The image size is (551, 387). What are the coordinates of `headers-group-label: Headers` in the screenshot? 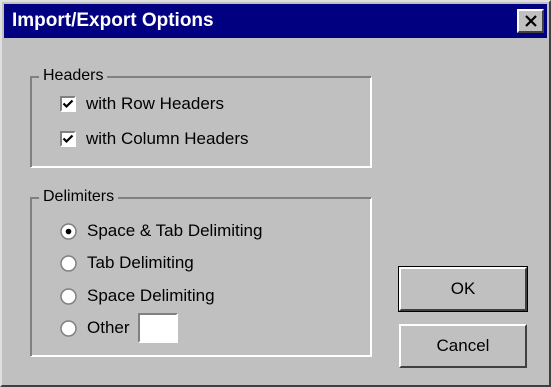 It's located at (73, 76).